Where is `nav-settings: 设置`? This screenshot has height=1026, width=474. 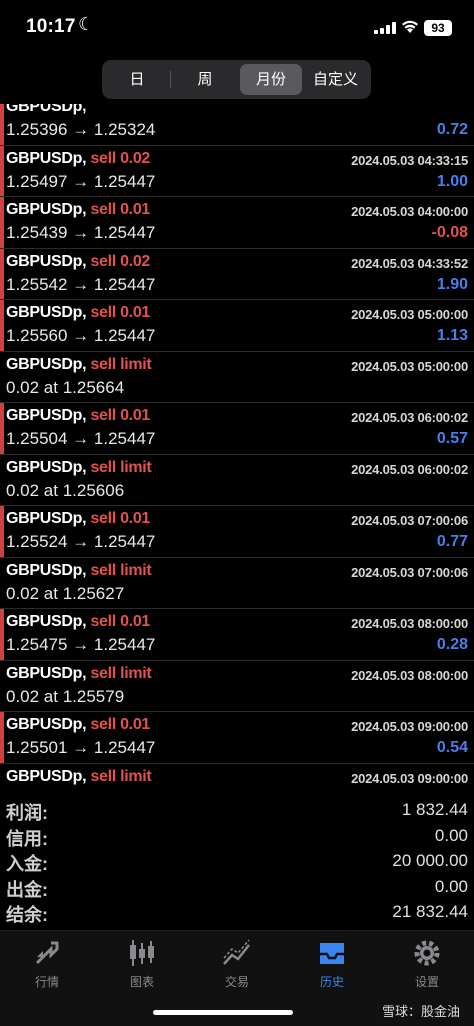
nav-settings: 设置 is located at coordinates (427, 963).